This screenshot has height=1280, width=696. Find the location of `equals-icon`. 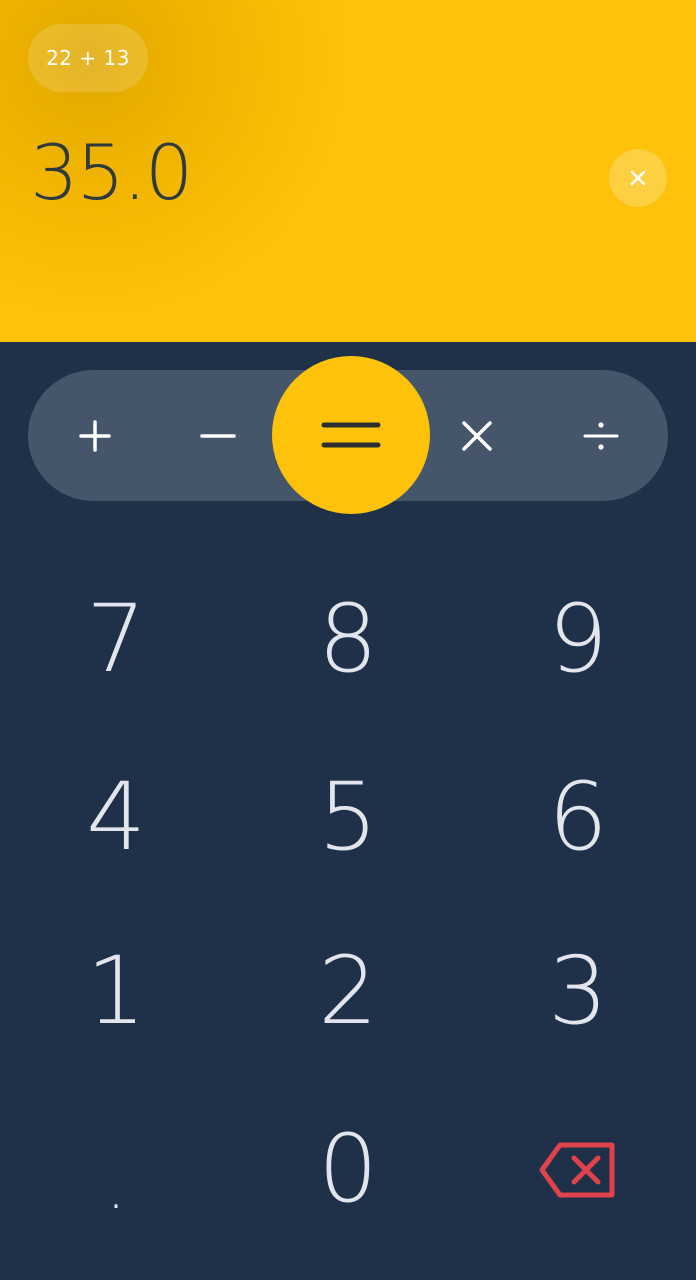

equals-icon is located at coordinates (351, 435).